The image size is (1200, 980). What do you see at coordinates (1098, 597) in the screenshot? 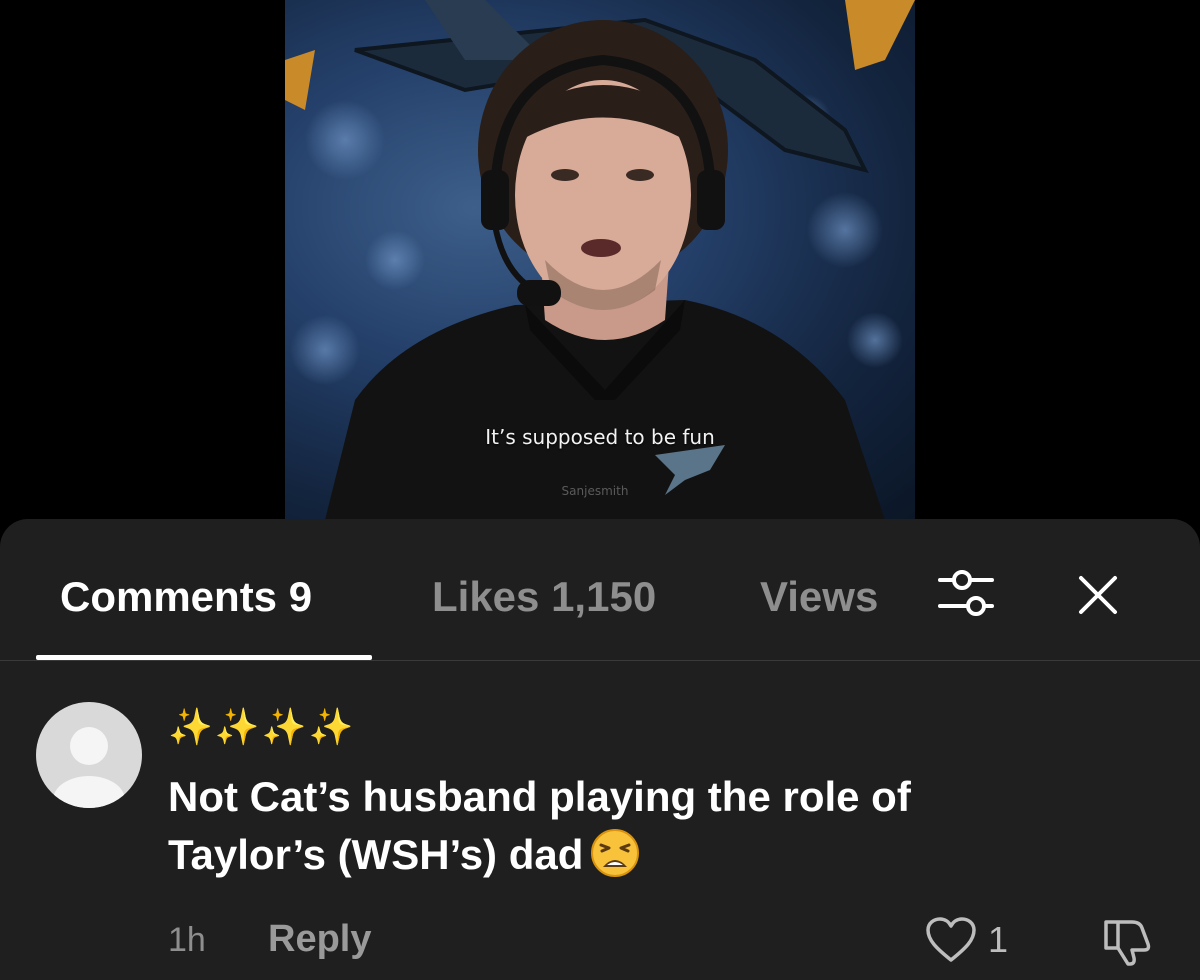
I see `close-icon` at bounding box center [1098, 597].